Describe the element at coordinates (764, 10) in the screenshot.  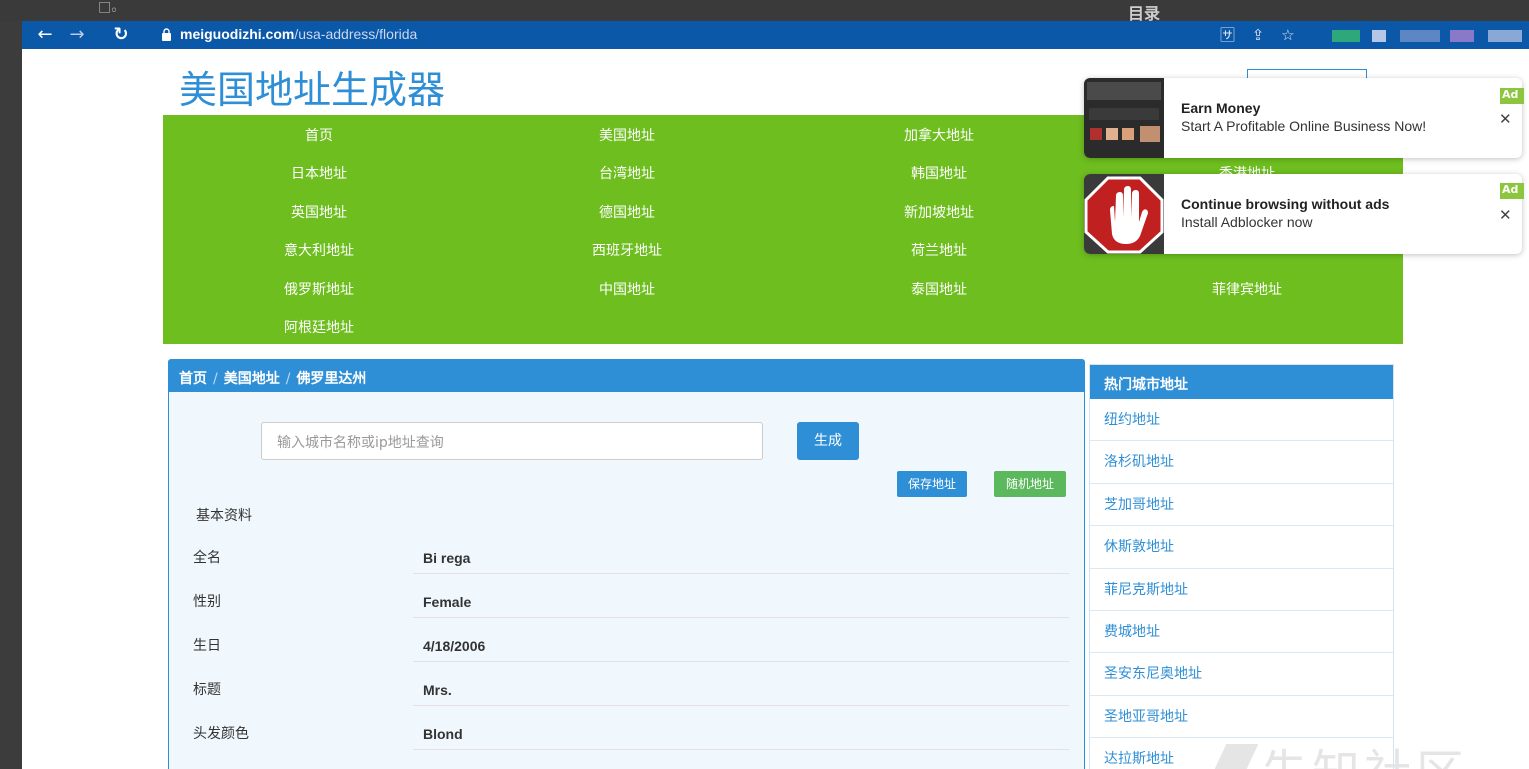
I see `background-strip: □。 目录` at that location.